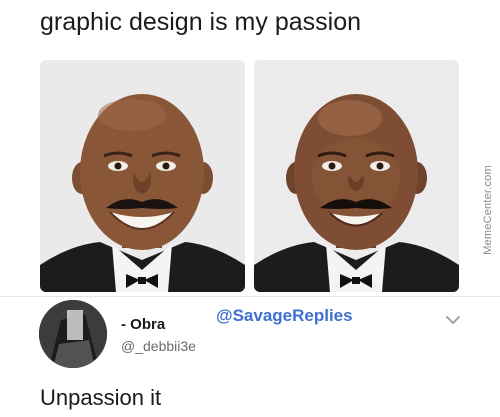 Image resolution: width=500 pixels, height=417 pixels. I want to click on meme-caption: graphic design is my passion, so click(200, 22).